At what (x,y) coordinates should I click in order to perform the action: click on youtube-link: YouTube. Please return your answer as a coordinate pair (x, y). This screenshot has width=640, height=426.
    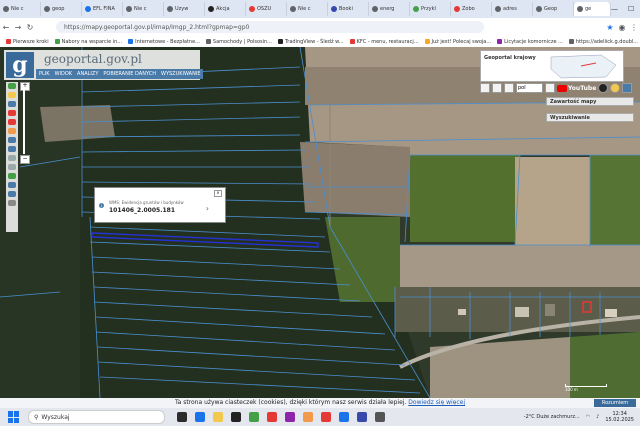
    Looking at the image, I should click on (576, 88).